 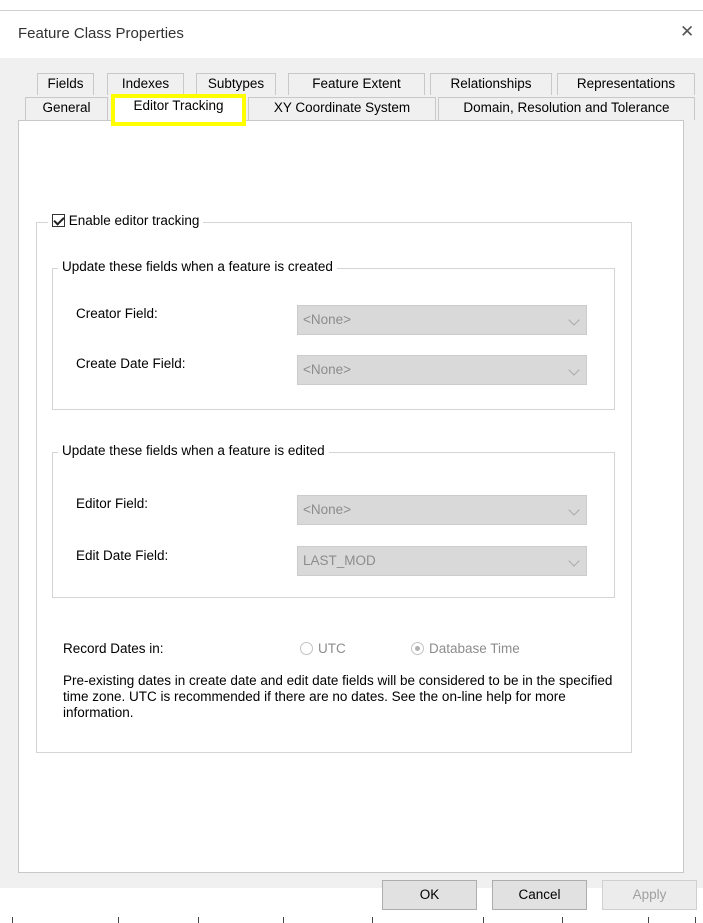 What do you see at coordinates (131, 363) in the screenshot?
I see `create-date-field-label: Create Date Field:` at bounding box center [131, 363].